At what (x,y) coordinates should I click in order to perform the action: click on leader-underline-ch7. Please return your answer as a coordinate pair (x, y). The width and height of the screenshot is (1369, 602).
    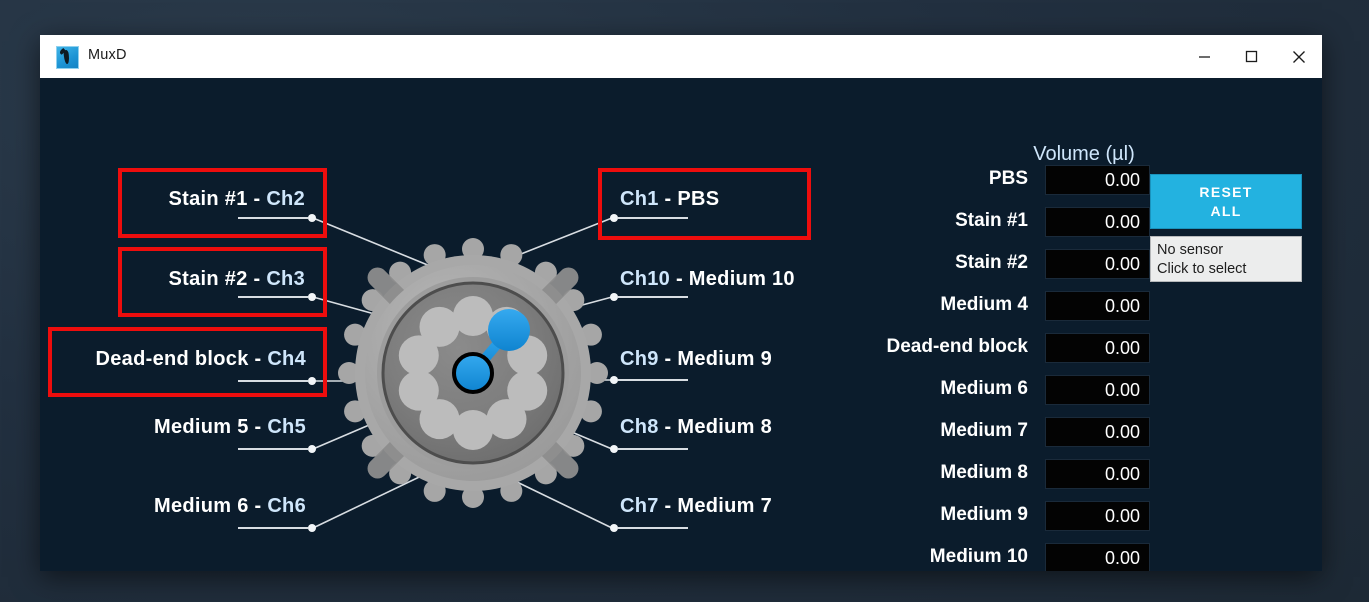
    Looking at the image, I should click on (653, 528).